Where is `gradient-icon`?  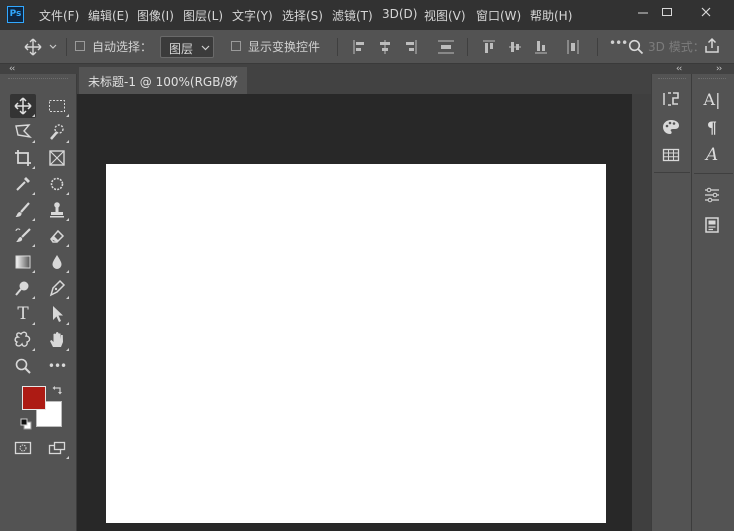
gradient-icon is located at coordinates (23, 262).